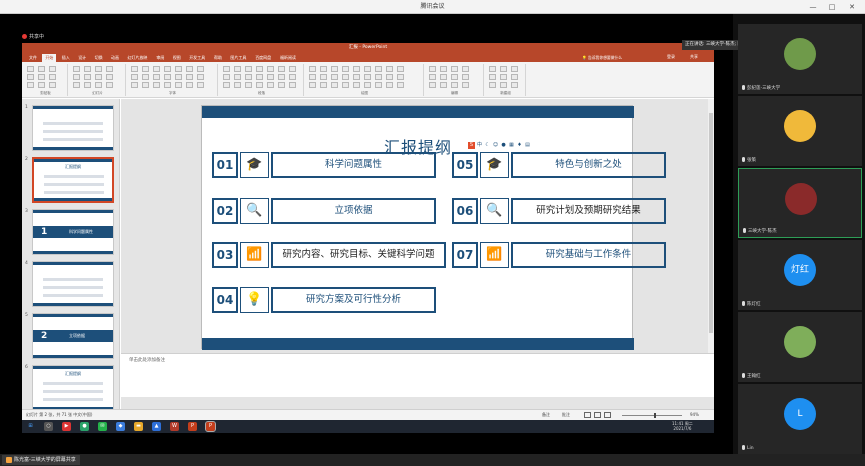  Describe the element at coordinates (115, 58) in the screenshot. I see `ppt-tab: 动画` at that location.